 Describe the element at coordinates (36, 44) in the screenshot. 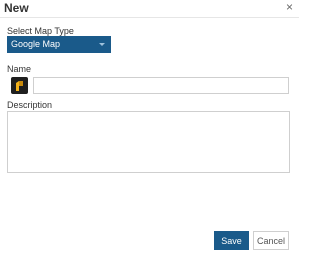

I see `map-type-selected-value: Google Map` at that location.